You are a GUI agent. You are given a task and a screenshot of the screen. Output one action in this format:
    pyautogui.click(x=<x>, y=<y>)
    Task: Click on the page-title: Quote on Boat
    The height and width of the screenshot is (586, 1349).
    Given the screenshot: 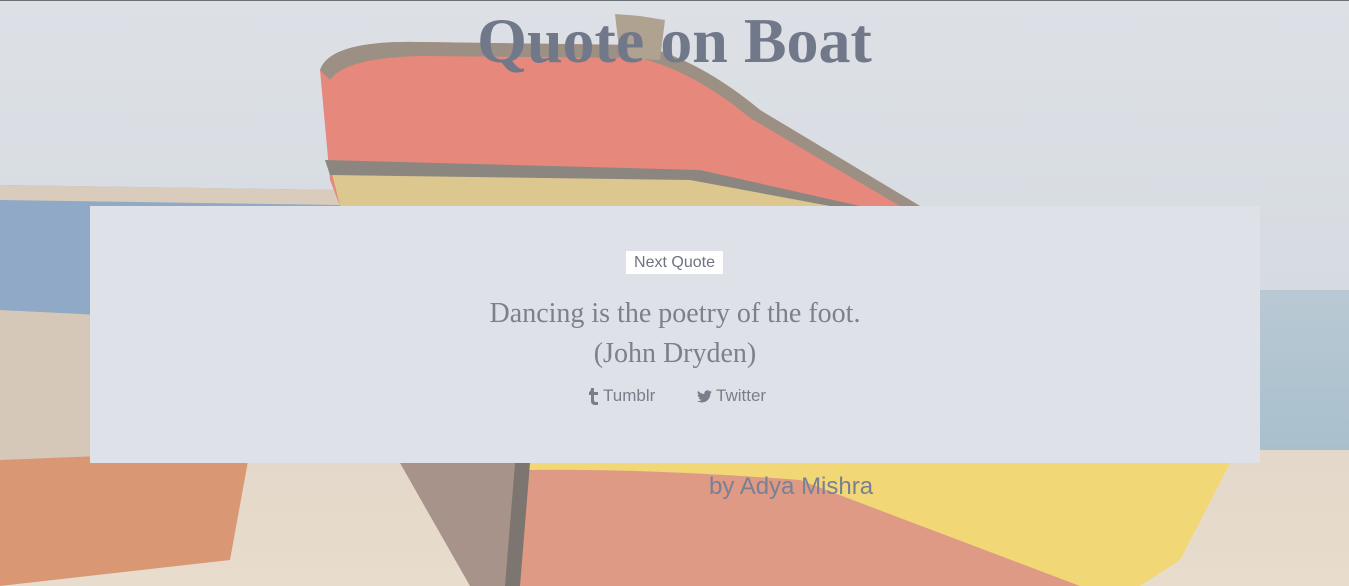 What is the action you would take?
    pyautogui.click(x=674, y=40)
    